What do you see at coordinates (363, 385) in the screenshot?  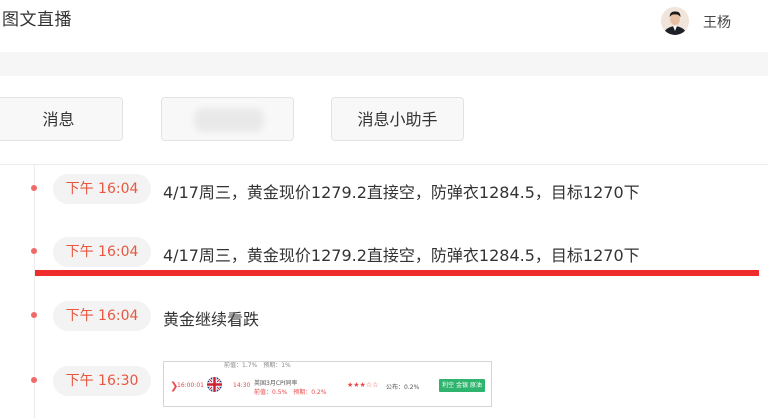 I see `card-importance-stars: ★★★☆☆` at bounding box center [363, 385].